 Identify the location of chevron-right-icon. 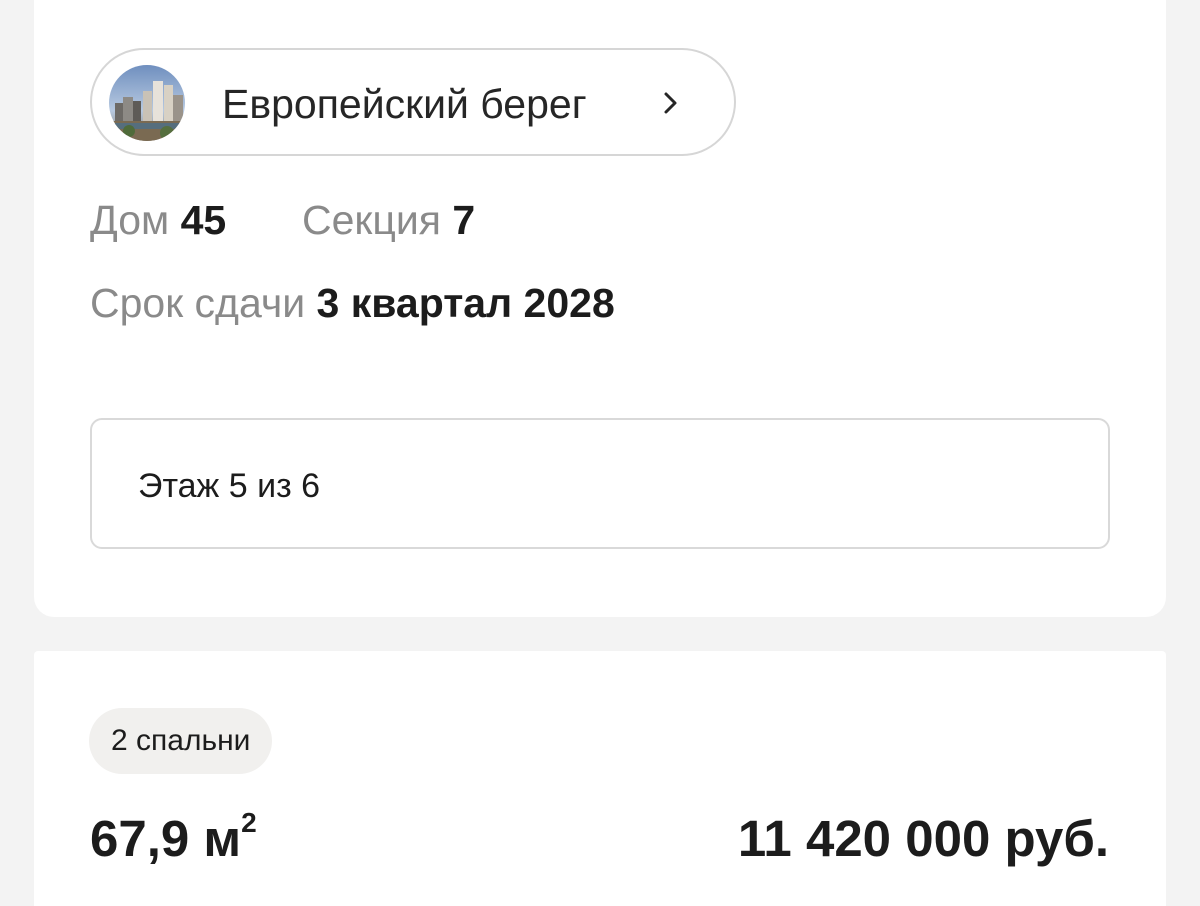
(671, 103).